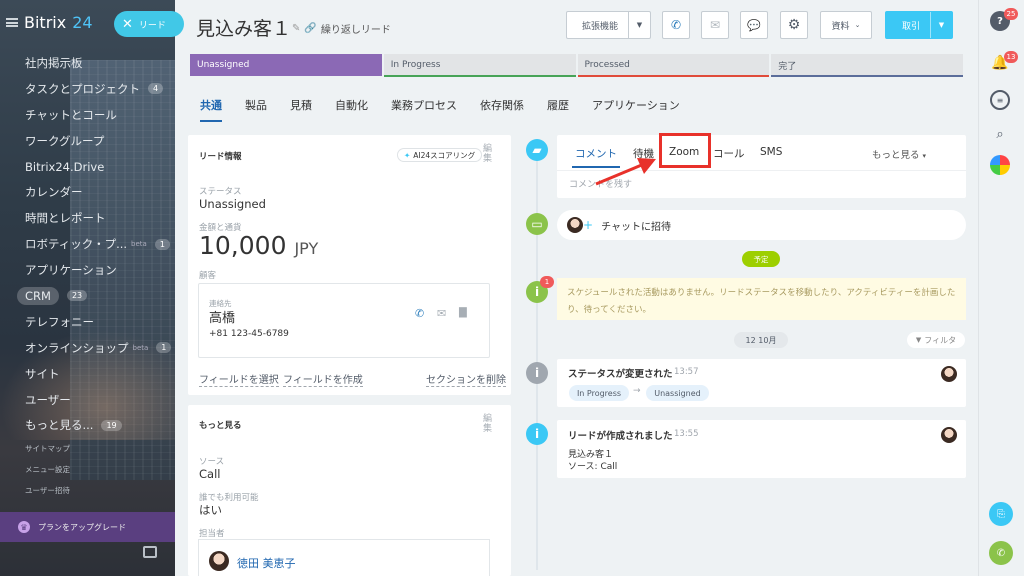  I want to click on arrow-icon, so click(625, 172).